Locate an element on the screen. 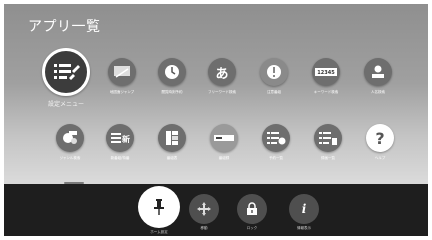 The image size is (432, 240). new-program-icon: 新 is located at coordinates (120, 138).